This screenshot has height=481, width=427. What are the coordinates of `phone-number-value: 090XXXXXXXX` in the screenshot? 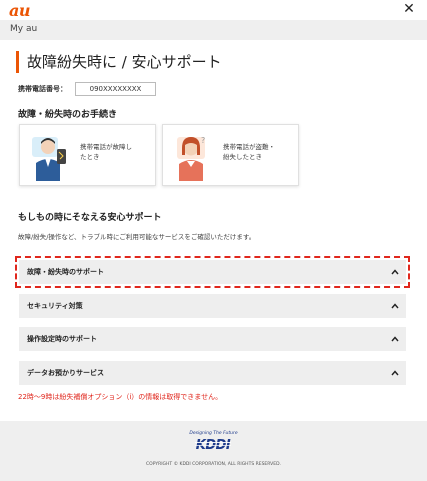 It's located at (115, 89).